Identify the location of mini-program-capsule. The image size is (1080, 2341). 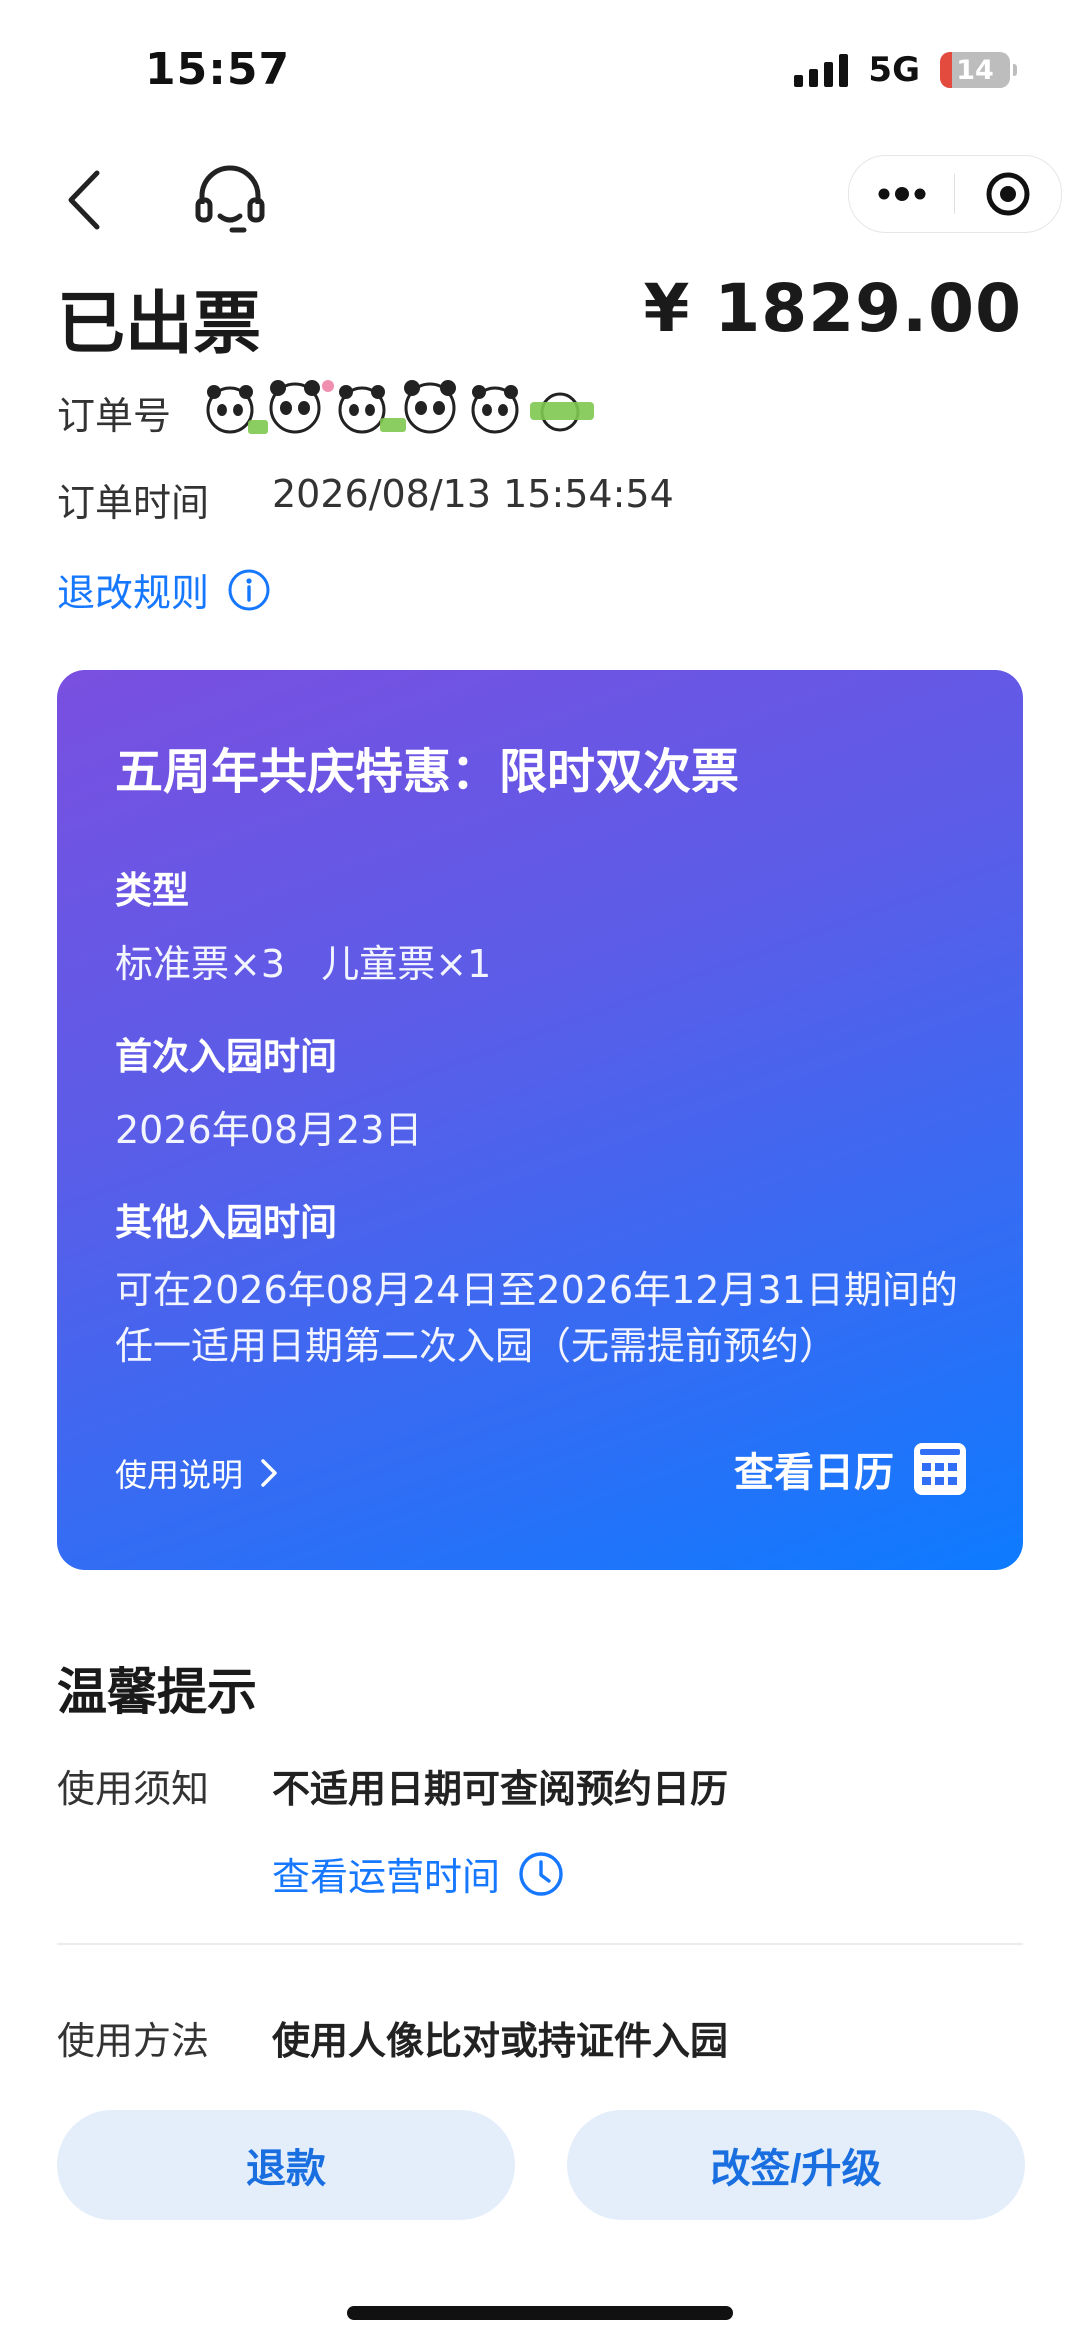
(955, 194).